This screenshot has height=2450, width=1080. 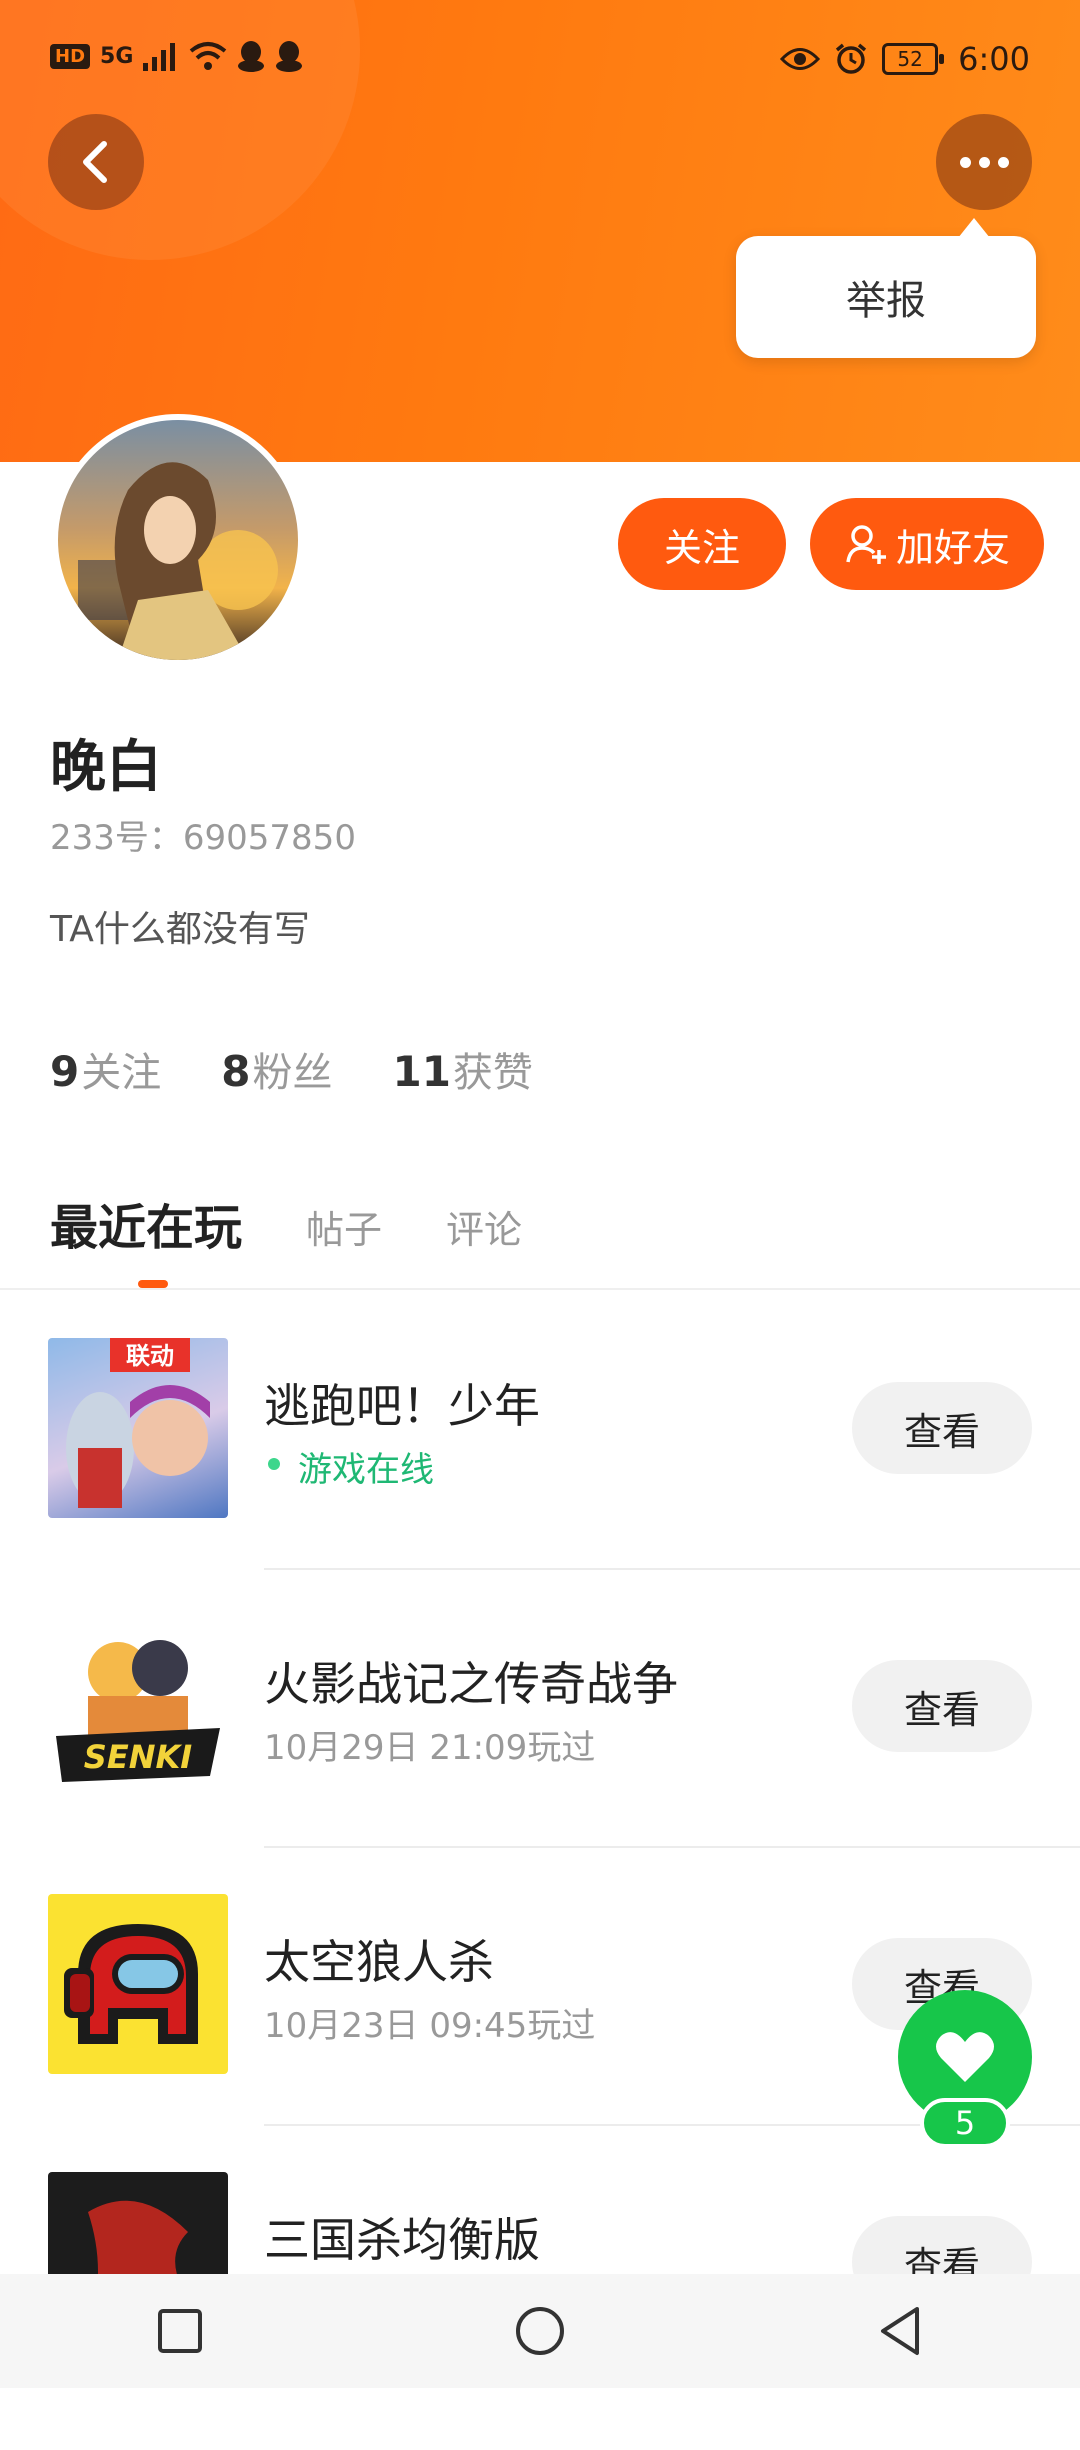 I want to click on list-item: SENKI 火影战记之传奇战争 10月29日 21:09玩过 查看, so click(x=540, y=1755).